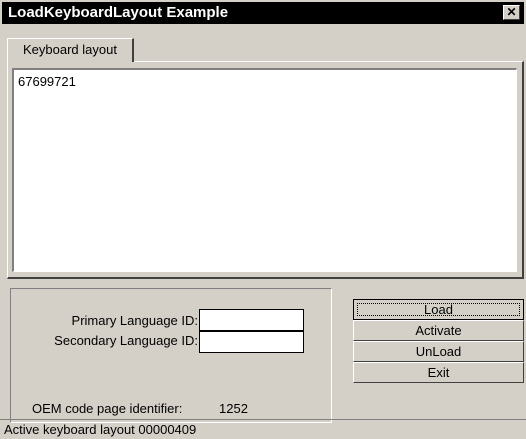 The image size is (526, 439). I want to click on window-title: LoadKeyboardLayout Example, so click(118, 12).